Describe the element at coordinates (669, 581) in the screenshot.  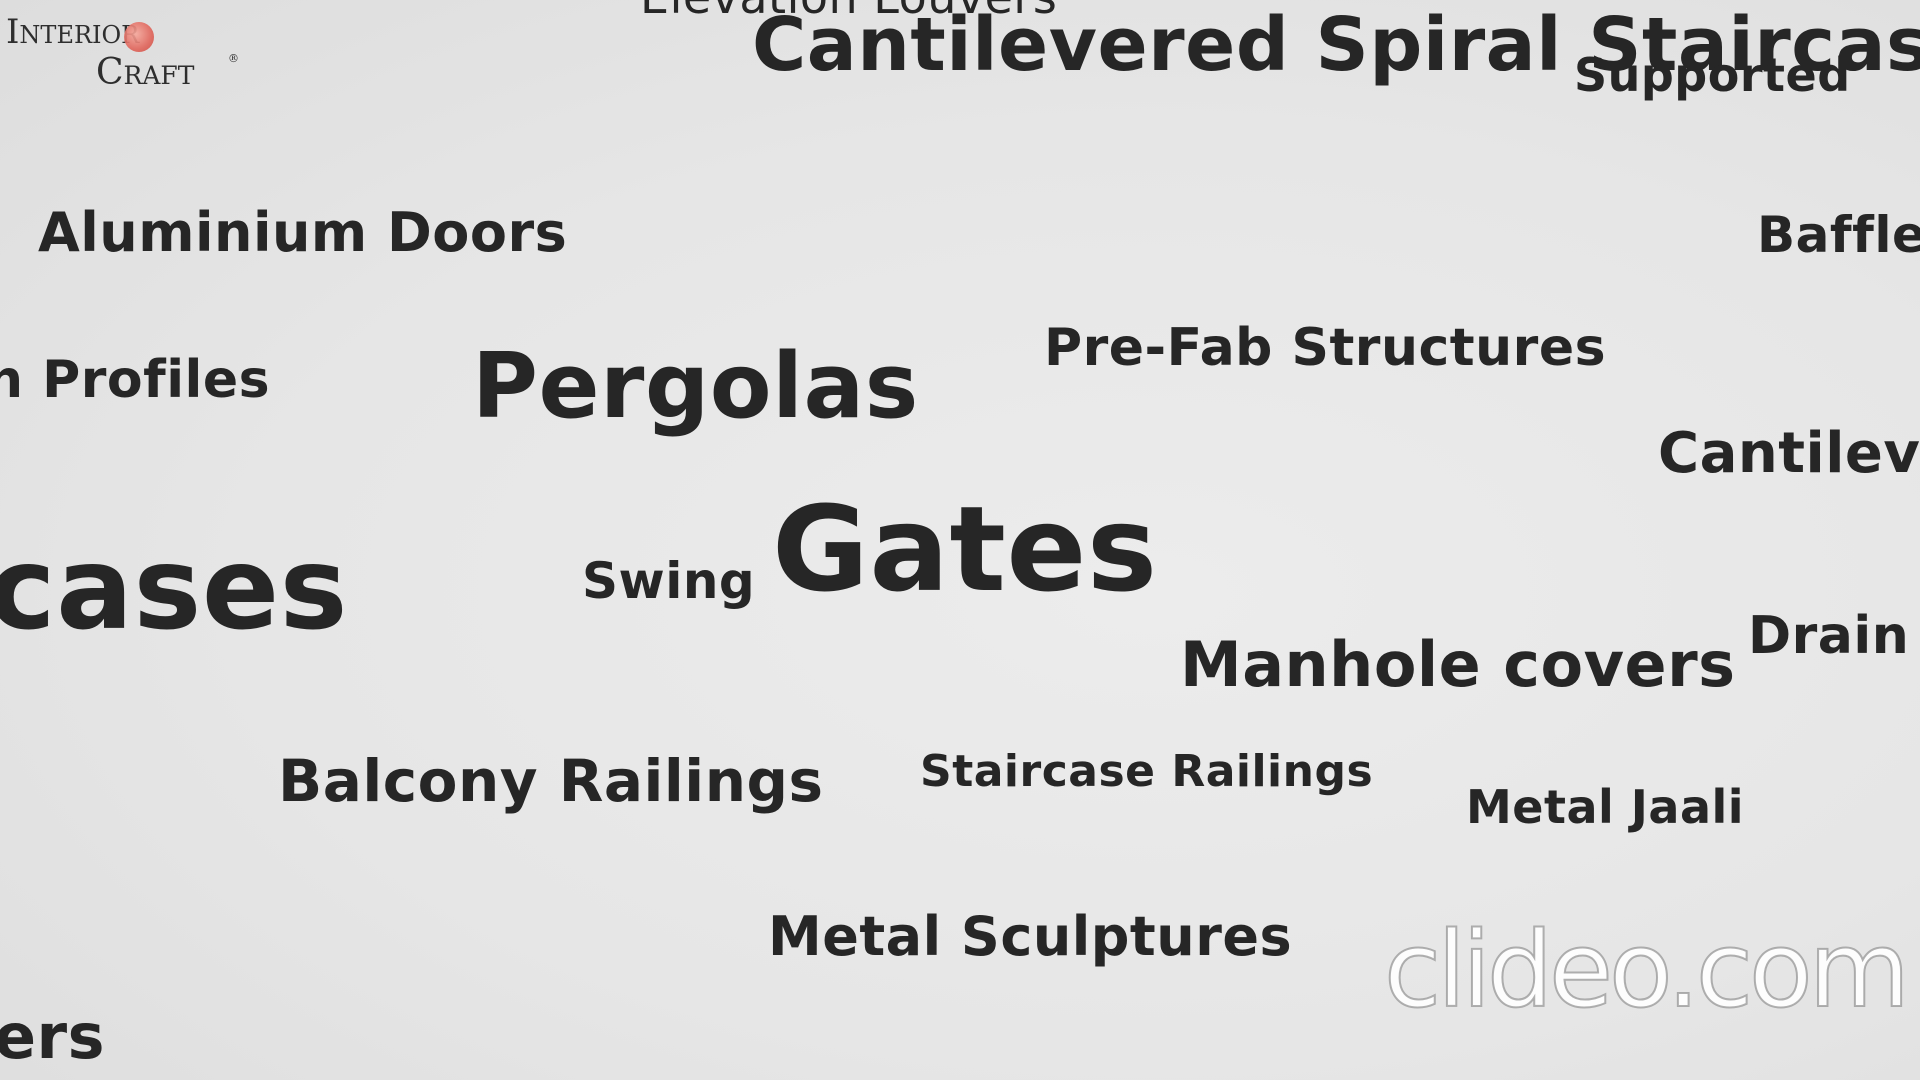
I see `word-swing: Swing` at that location.